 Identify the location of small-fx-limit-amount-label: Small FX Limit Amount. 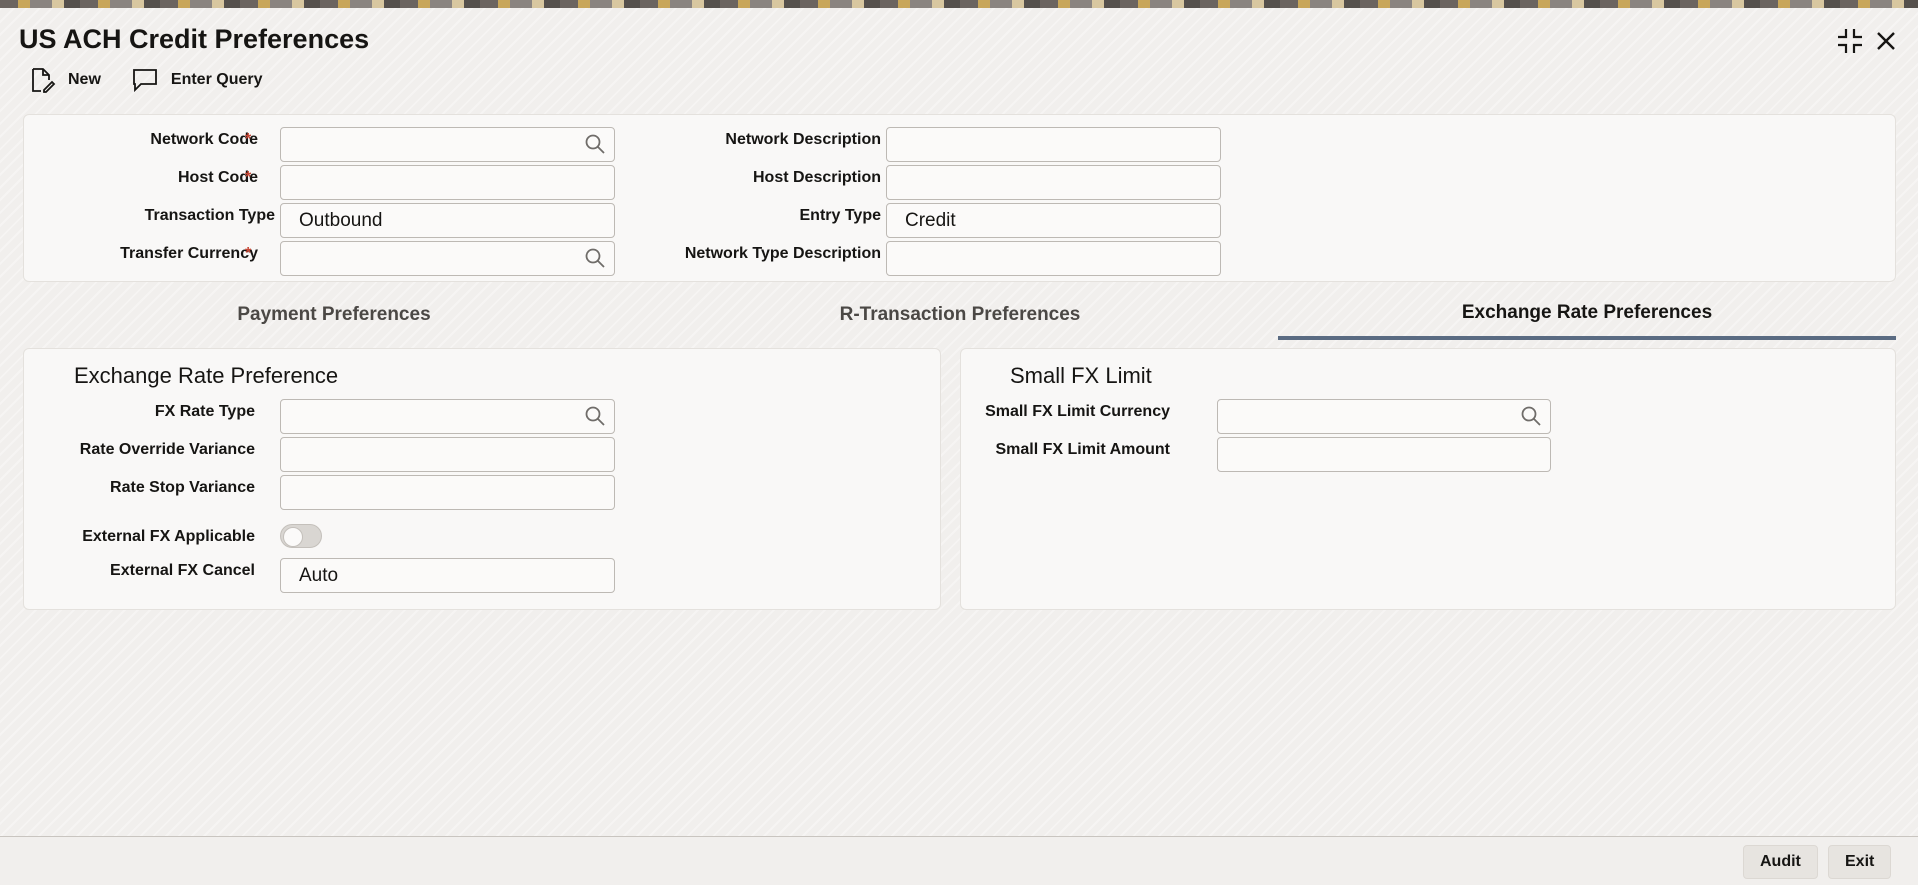
(1082, 449).